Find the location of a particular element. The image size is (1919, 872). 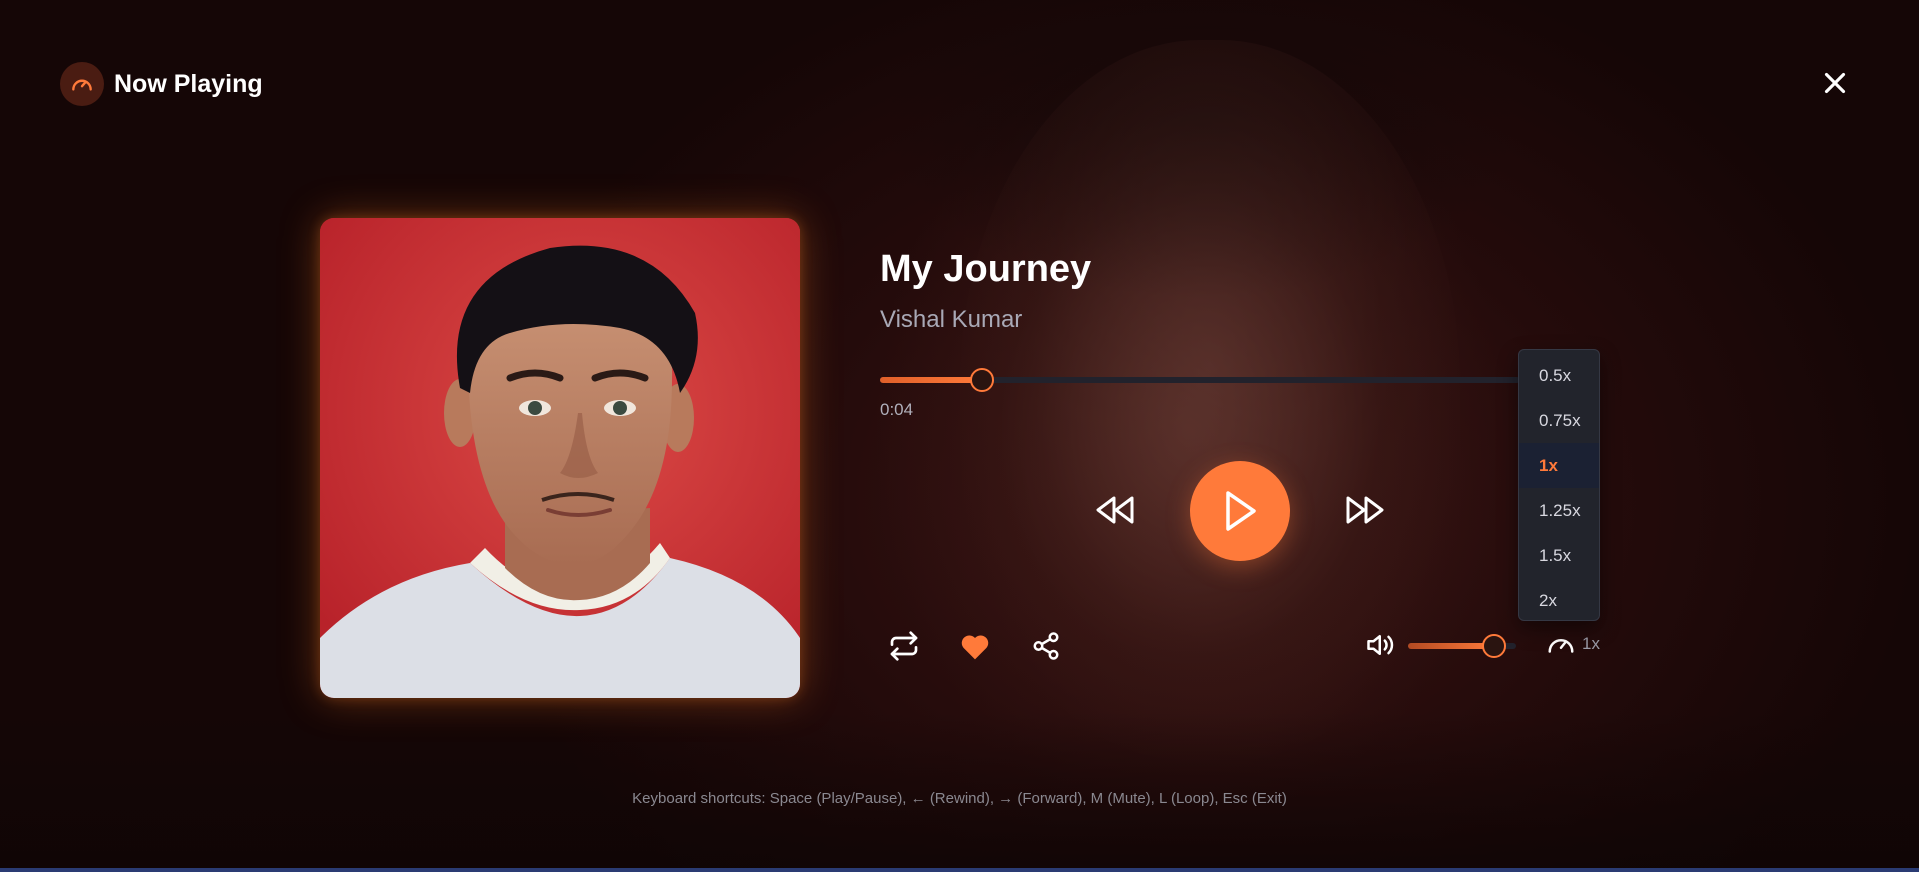

speed-option: 1x is located at coordinates (1559, 465).